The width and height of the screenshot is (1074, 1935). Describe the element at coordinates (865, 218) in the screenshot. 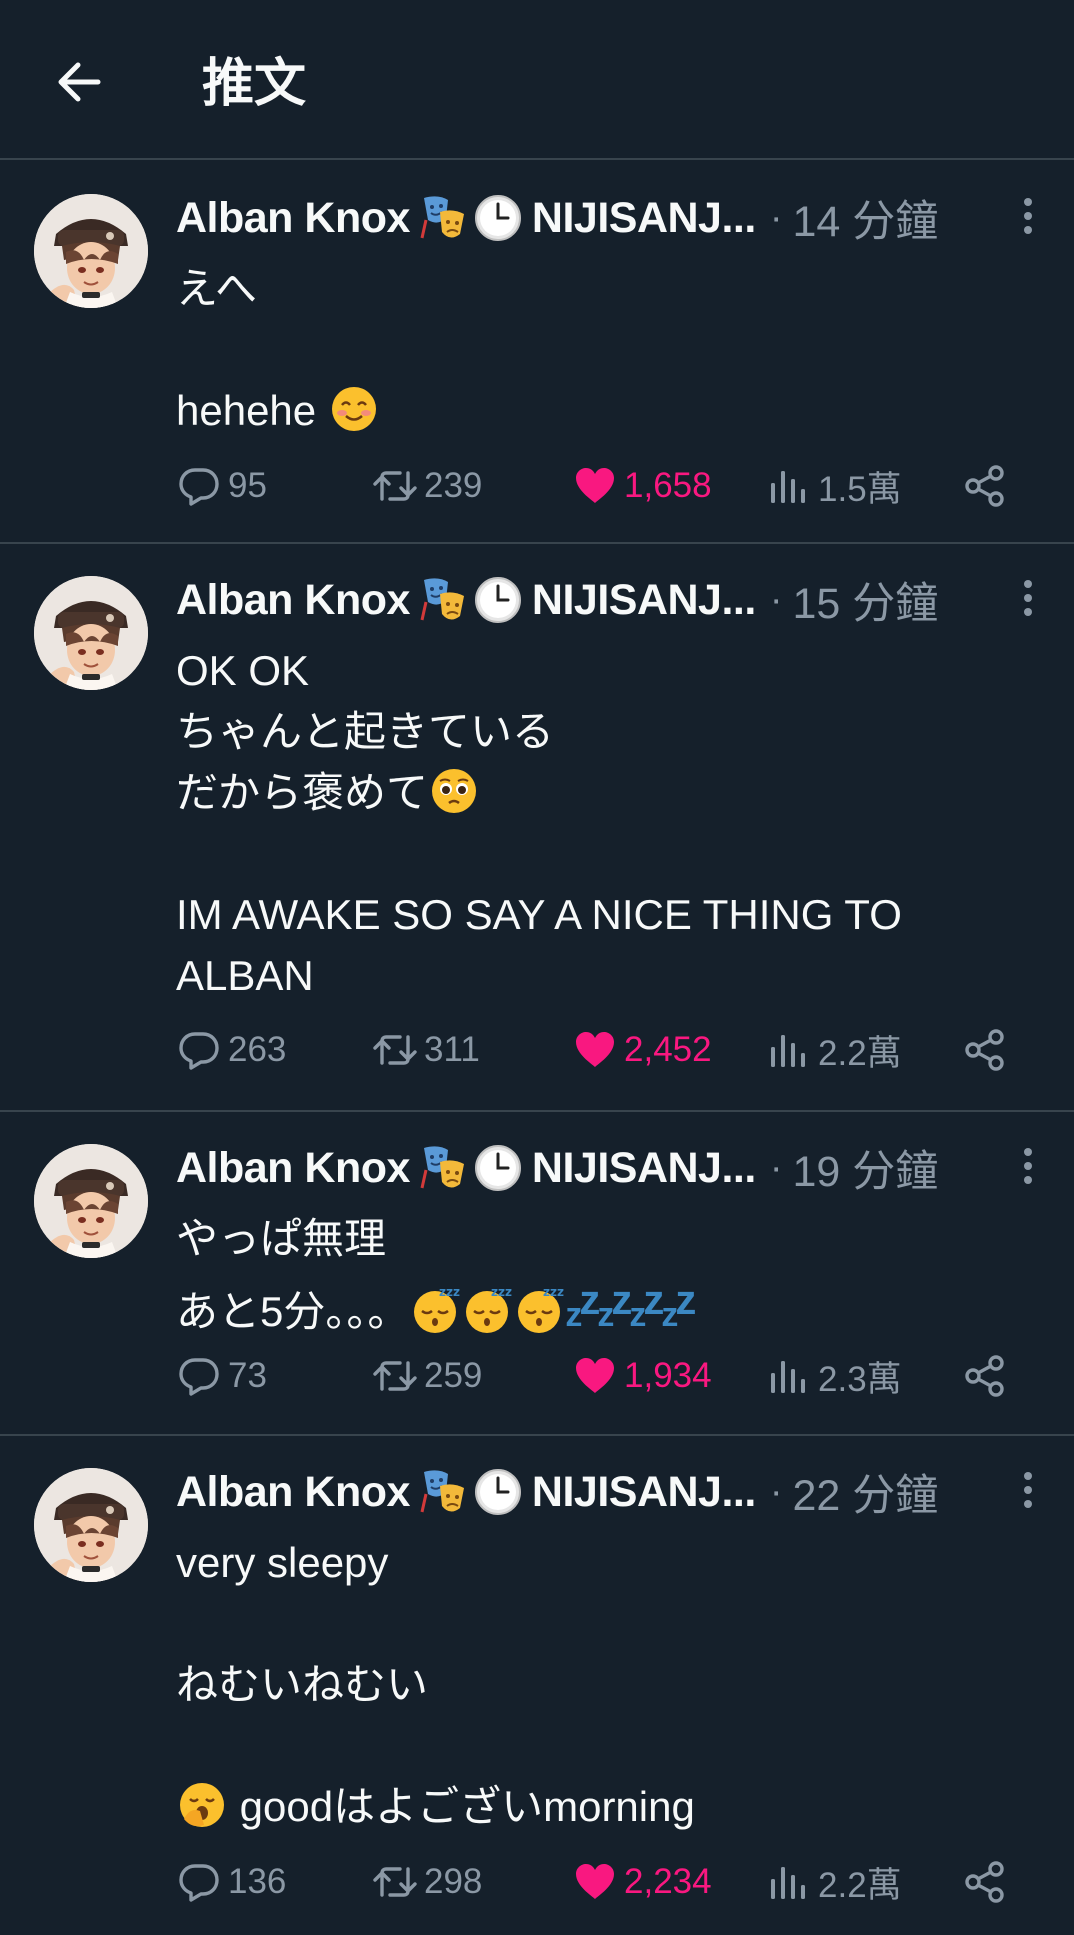

I see `timestamp: 14 分鐘` at that location.